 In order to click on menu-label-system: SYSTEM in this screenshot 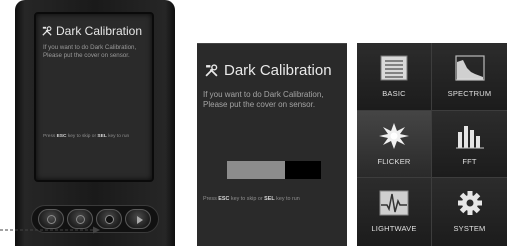, I will do `click(469, 229)`.